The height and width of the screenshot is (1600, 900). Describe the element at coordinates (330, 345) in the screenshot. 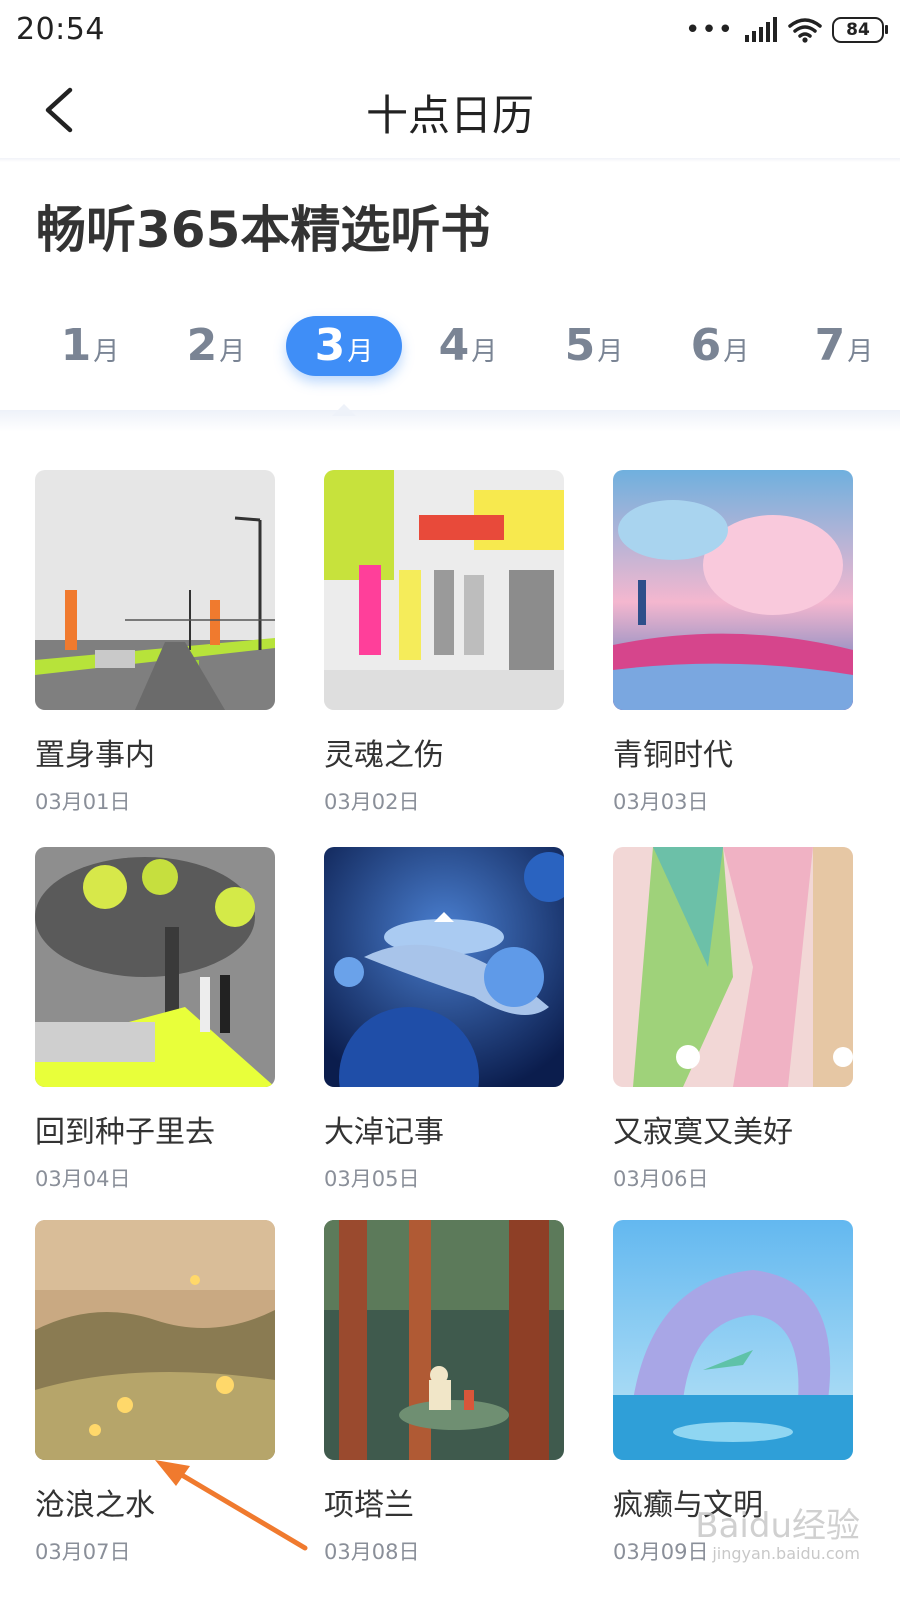

I see `tab-month-number: 3` at that location.